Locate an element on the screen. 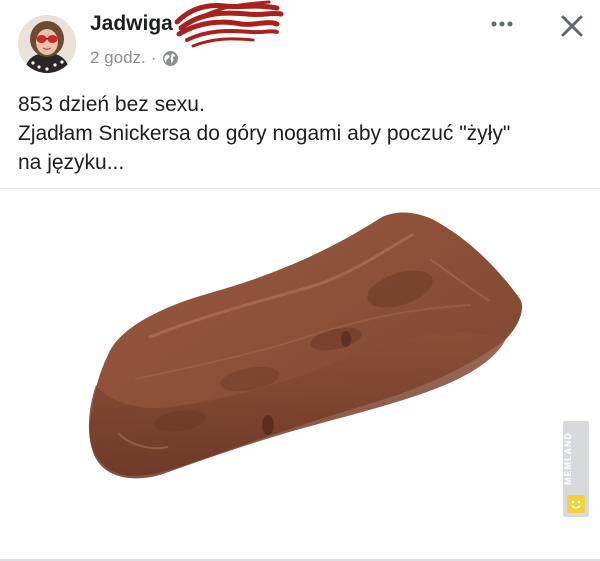  close-icon is located at coordinates (572, 26).